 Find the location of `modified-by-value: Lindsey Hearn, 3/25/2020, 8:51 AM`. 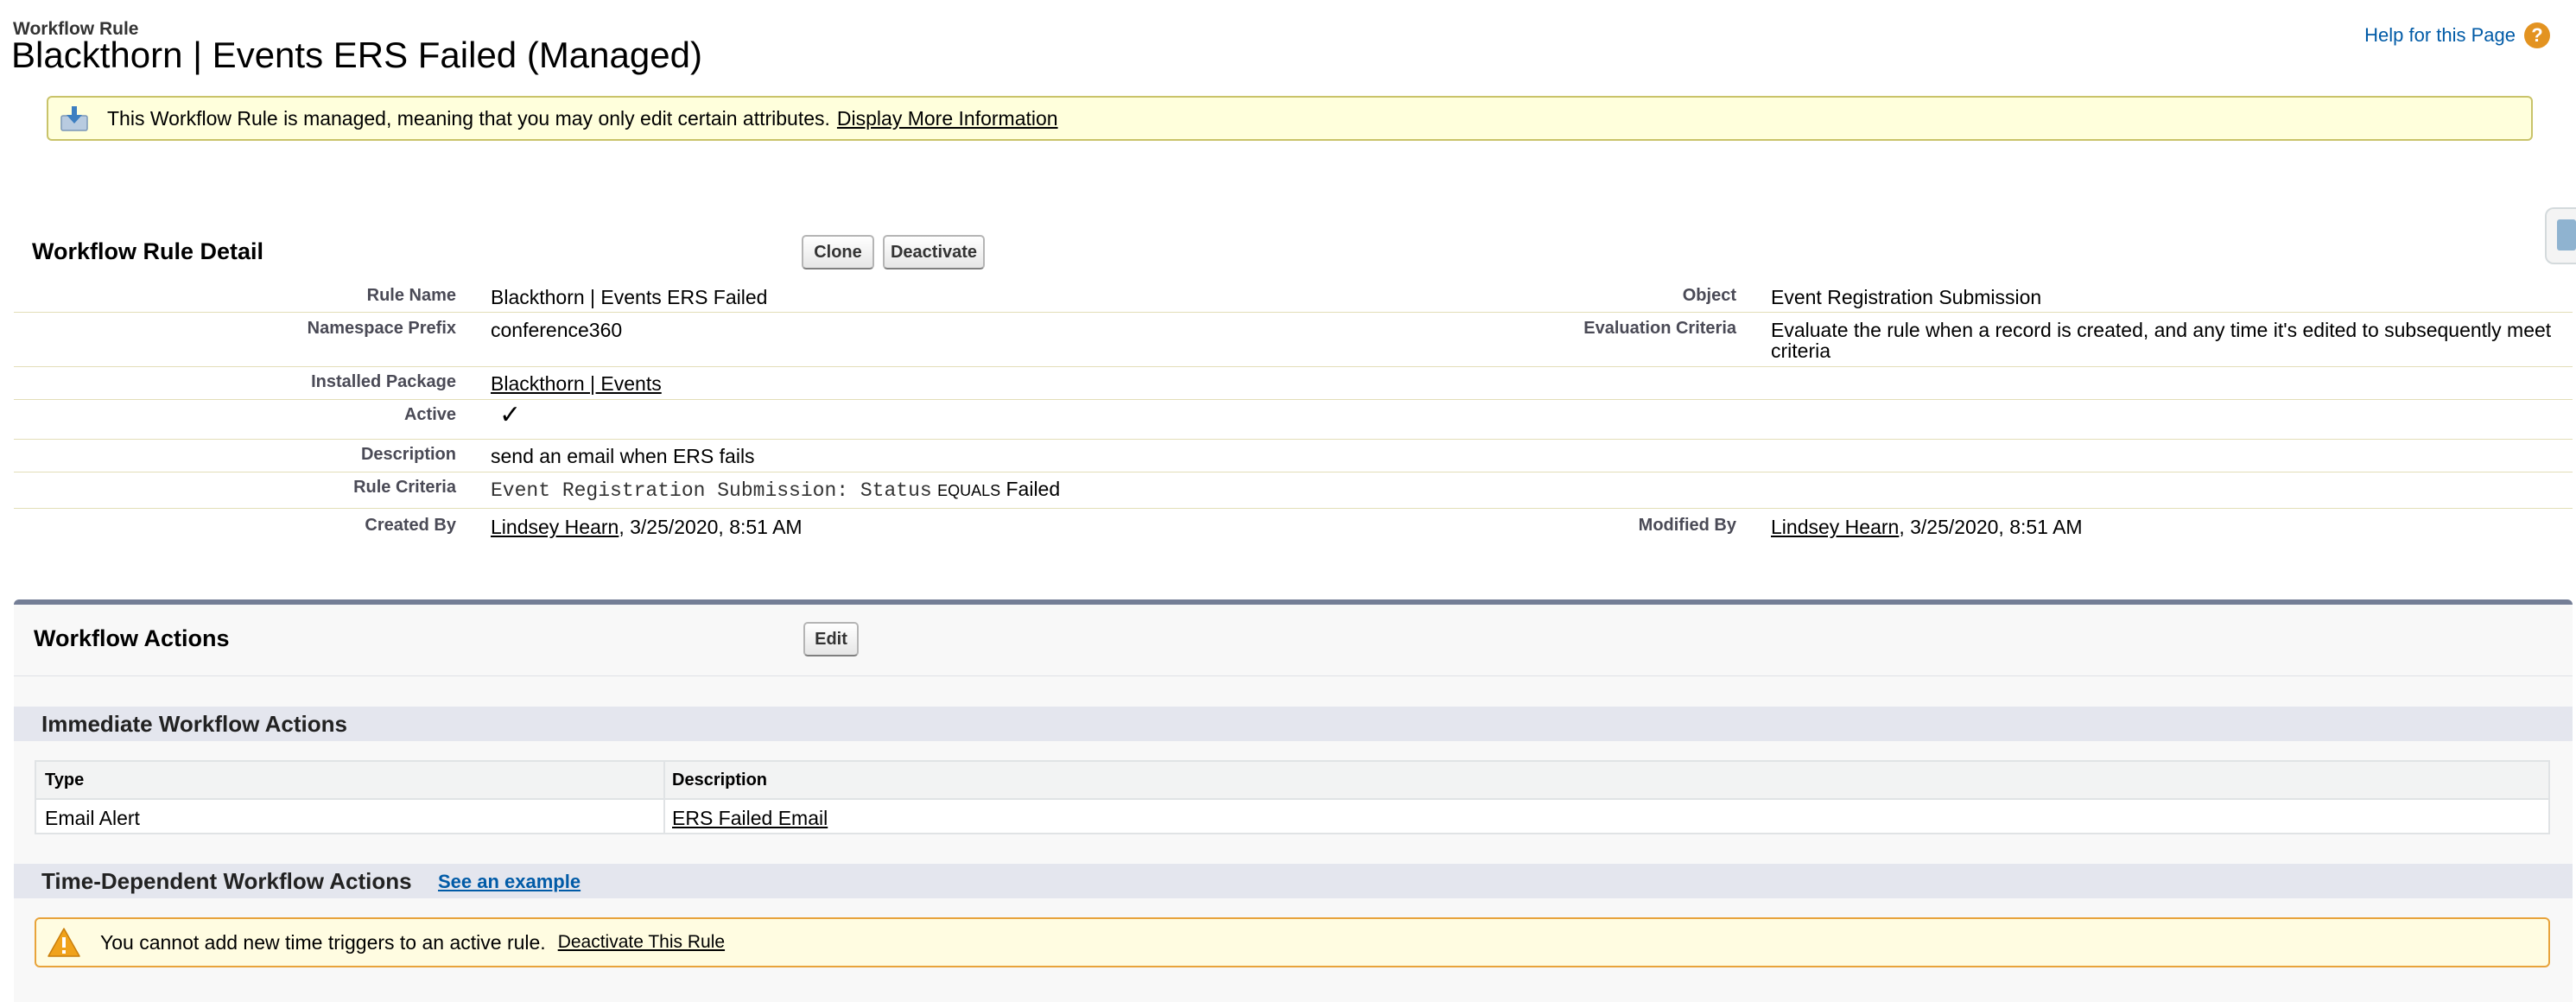

modified-by-value: Lindsey Hearn, 3/25/2020, 8:51 AM is located at coordinates (1927, 527).